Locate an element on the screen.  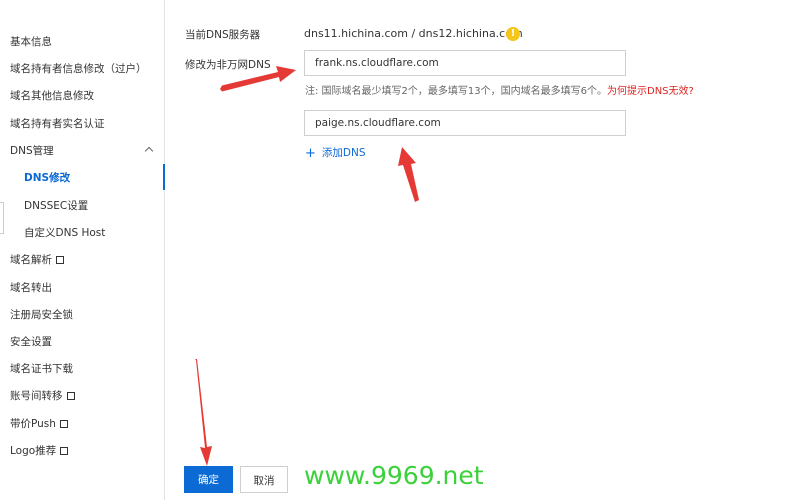
current-dns-label: 当前DNS服务器 is located at coordinates (223, 35).